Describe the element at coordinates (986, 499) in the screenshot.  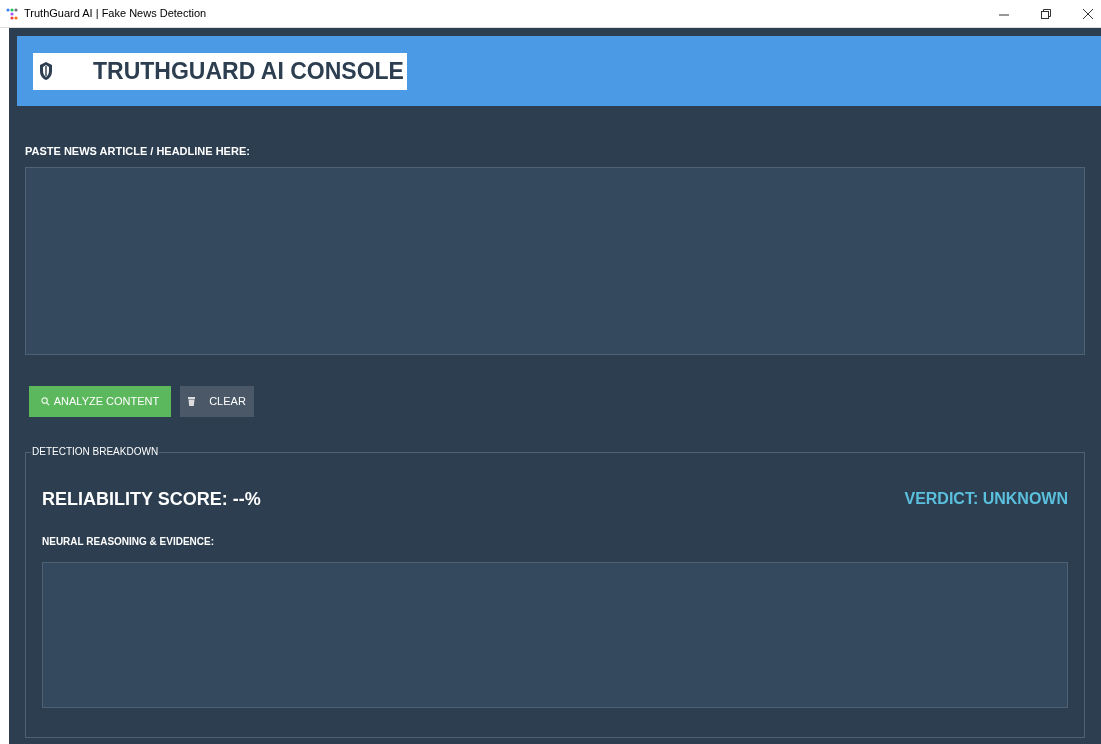
I see `verdict-text: VERDICT: UNKNOWN` at that location.